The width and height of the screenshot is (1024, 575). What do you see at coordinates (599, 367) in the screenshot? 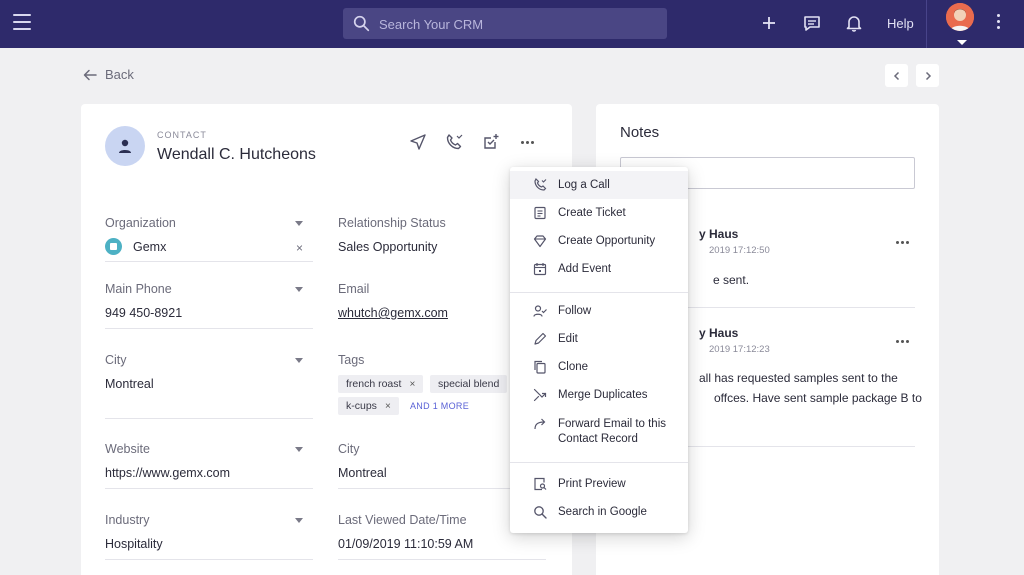
I see `menu-item-clone: Clone` at bounding box center [599, 367].